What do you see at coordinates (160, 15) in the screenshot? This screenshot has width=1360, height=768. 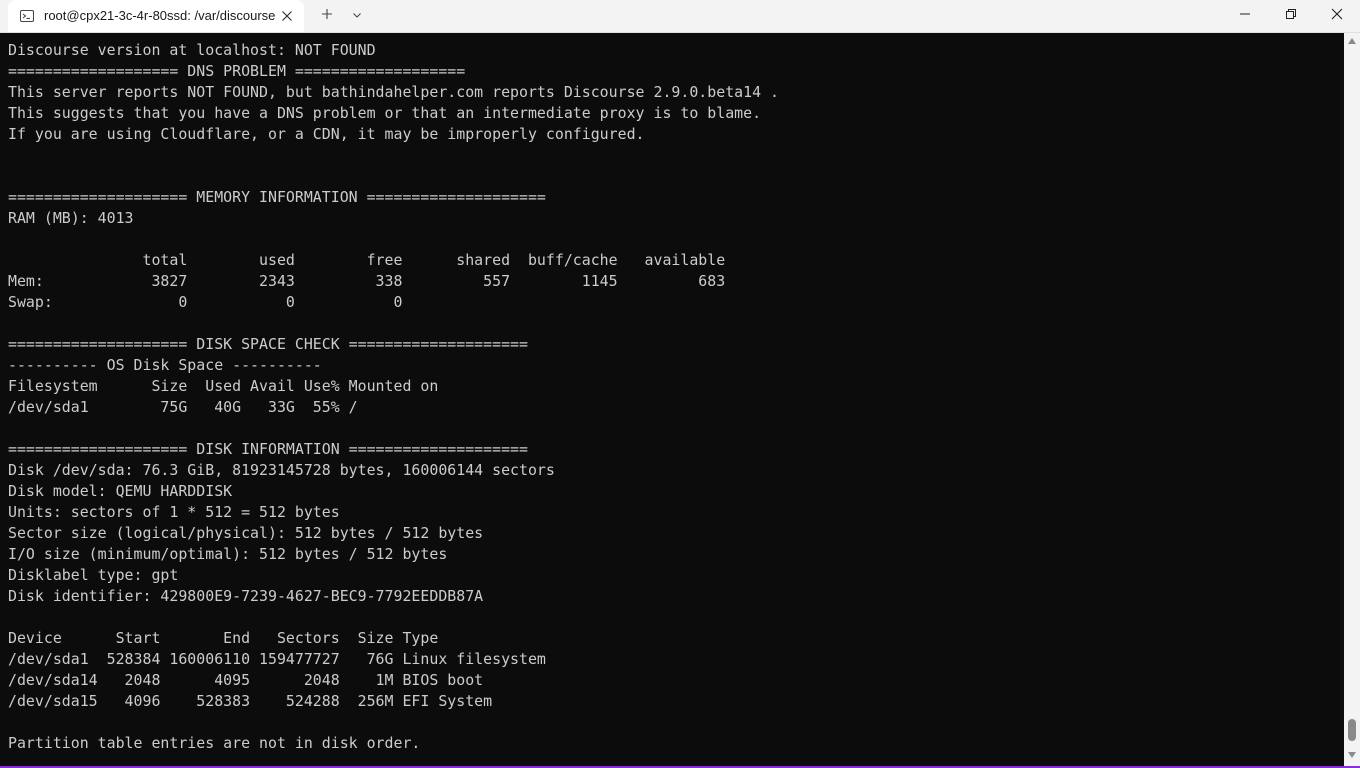 I see `tab-title: root@cpx21-3c-4r-80ssd: /var/discourse` at bounding box center [160, 15].